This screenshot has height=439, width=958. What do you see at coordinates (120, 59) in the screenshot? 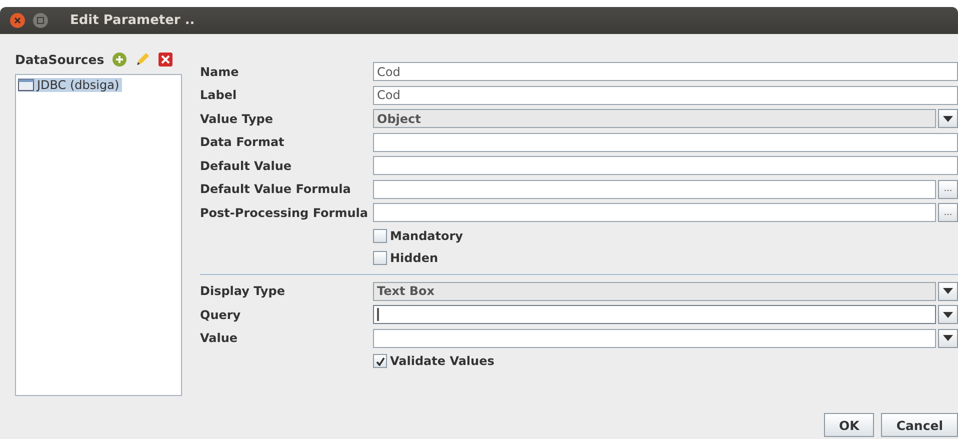
I see `add-icon` at bounding box center [120, 59].